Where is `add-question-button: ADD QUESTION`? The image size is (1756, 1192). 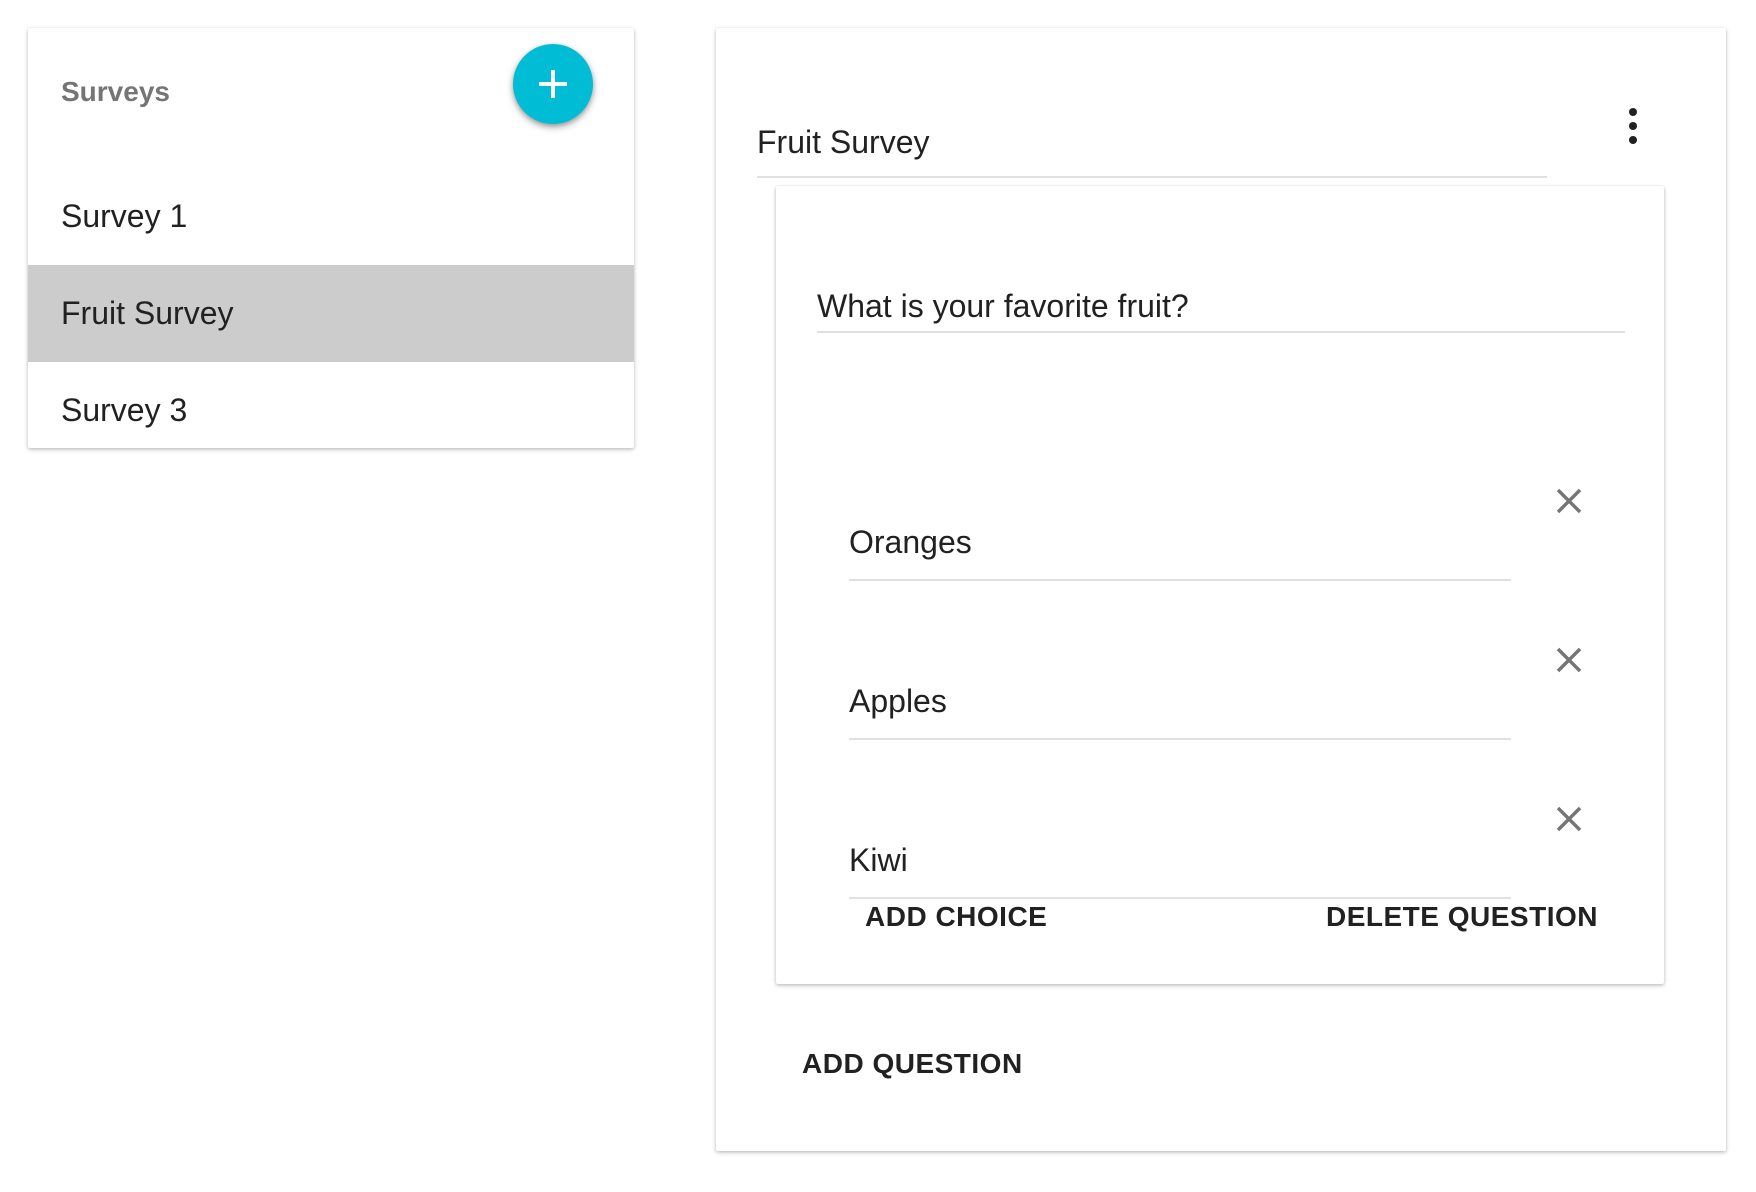
add-question-button: ADD QUESTION is located at coordinates (912, 1064).